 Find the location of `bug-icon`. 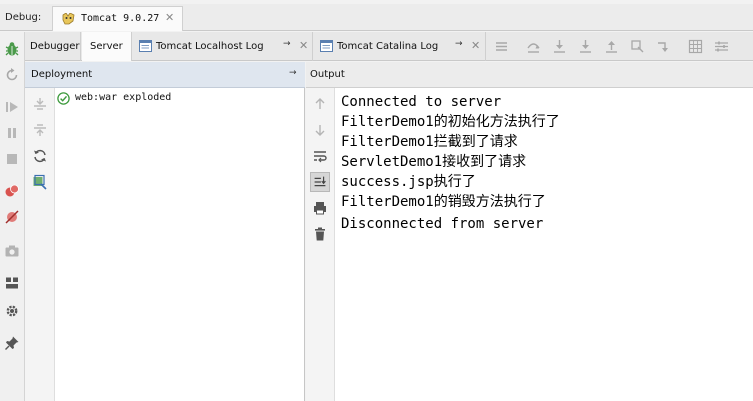

bug-icon is located at coordinates (12, 49).